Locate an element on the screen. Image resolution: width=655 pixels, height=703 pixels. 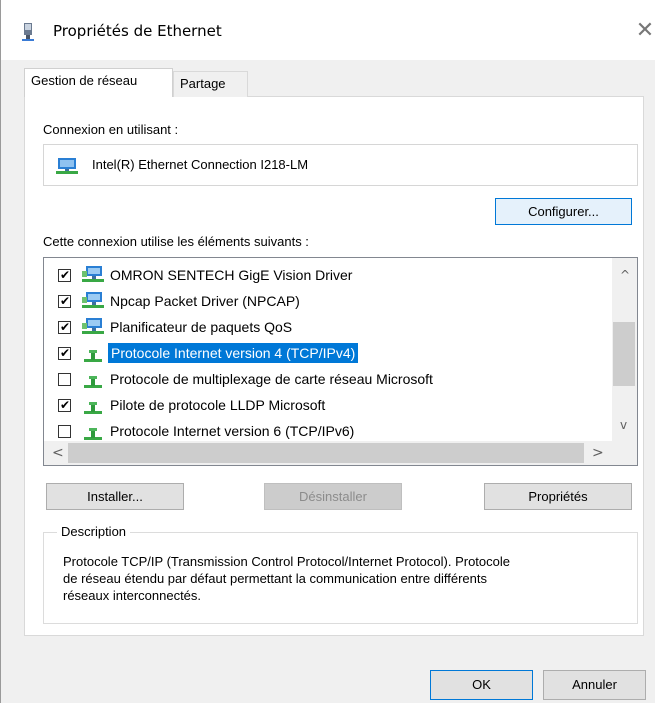
list-item: ✔ OMRON SENTECH GigE Vision Driver is located at coordinates (329, 275).